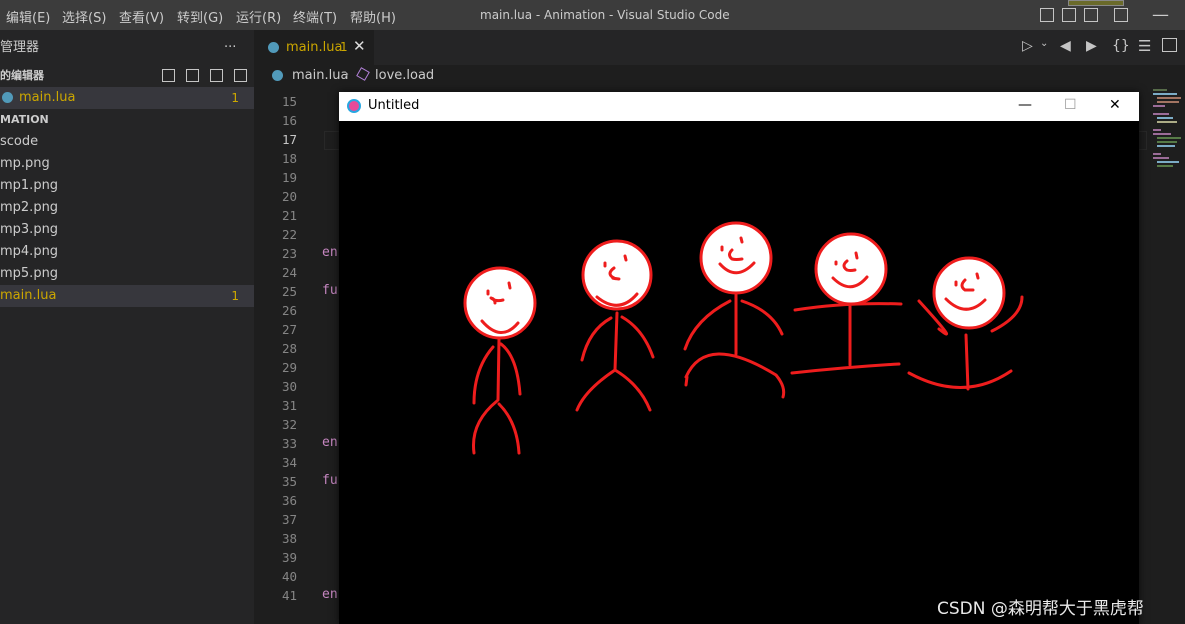 The width and height of the screenshot is (1185, 624). Describe the element at coordinates (25, 163) in the screenshot. I see `file-tree-item-label: mp.png` at that location.